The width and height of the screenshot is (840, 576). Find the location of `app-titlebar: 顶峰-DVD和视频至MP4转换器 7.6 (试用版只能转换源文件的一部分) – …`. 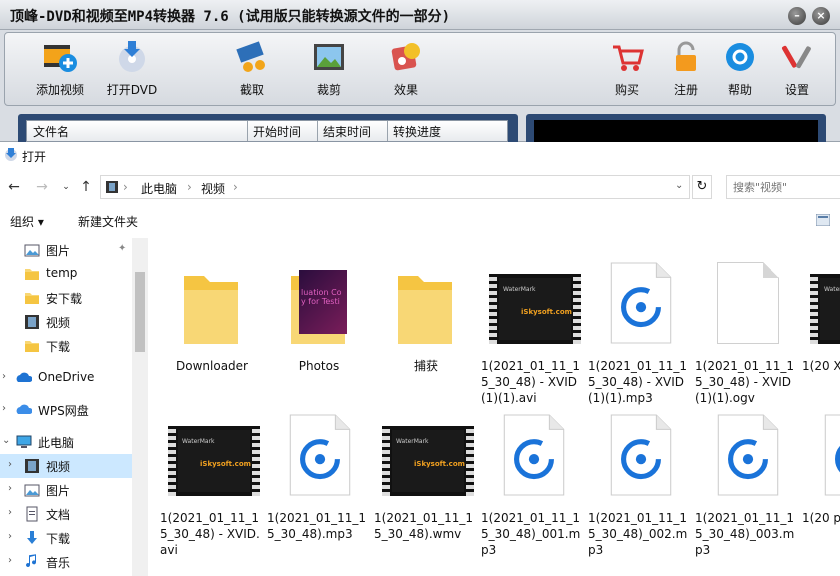

app-titlebar: 顶峰-DVD和视频至MP4转换器 7.6 (试用版只能转换源文件的一部分) – … is located at coordinates (420, 15).